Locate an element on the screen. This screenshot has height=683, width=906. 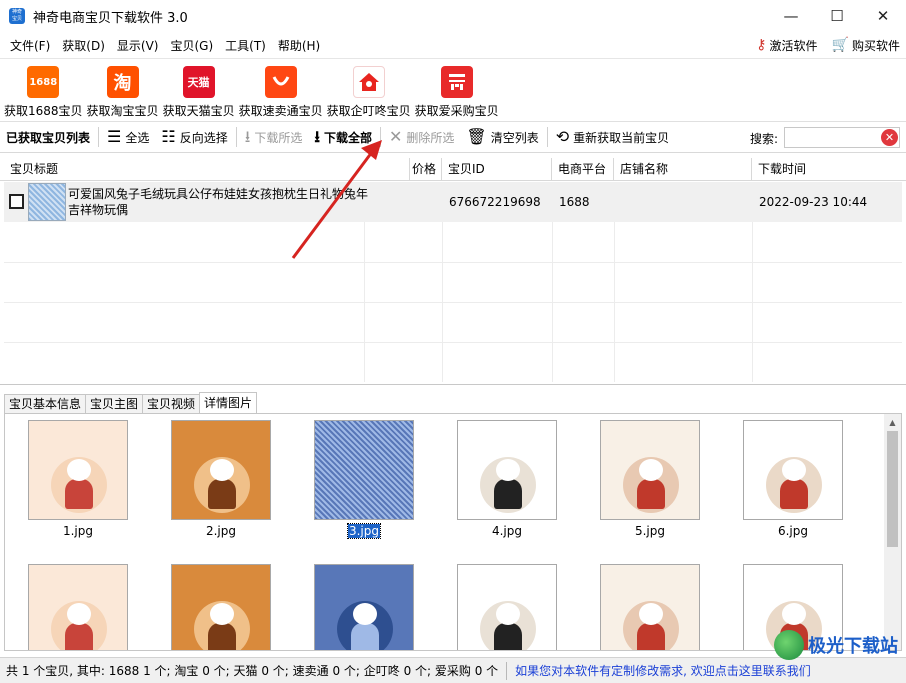
buy-software-button: 🛒 购买软件 is located at coordinates (866, 45).